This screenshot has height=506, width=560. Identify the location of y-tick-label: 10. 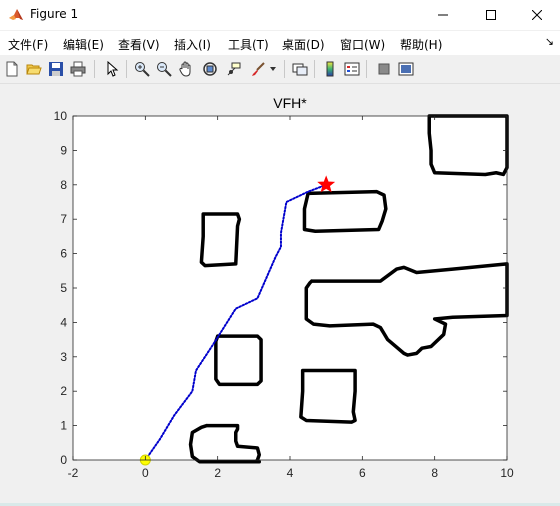
(61, 116).